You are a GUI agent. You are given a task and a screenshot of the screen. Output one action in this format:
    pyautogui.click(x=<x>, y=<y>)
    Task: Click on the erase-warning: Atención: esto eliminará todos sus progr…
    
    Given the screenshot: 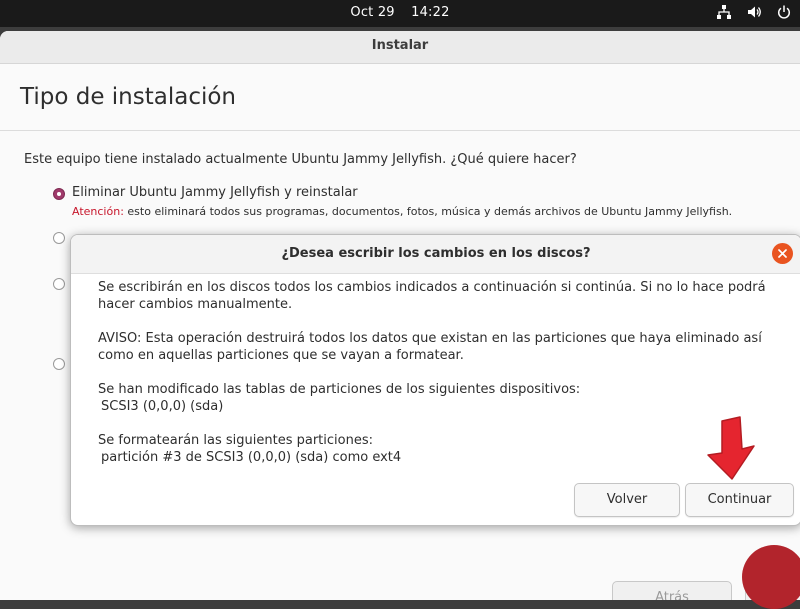 What is the action you would take?
    pyautogui.click(x=402, y=211)
    